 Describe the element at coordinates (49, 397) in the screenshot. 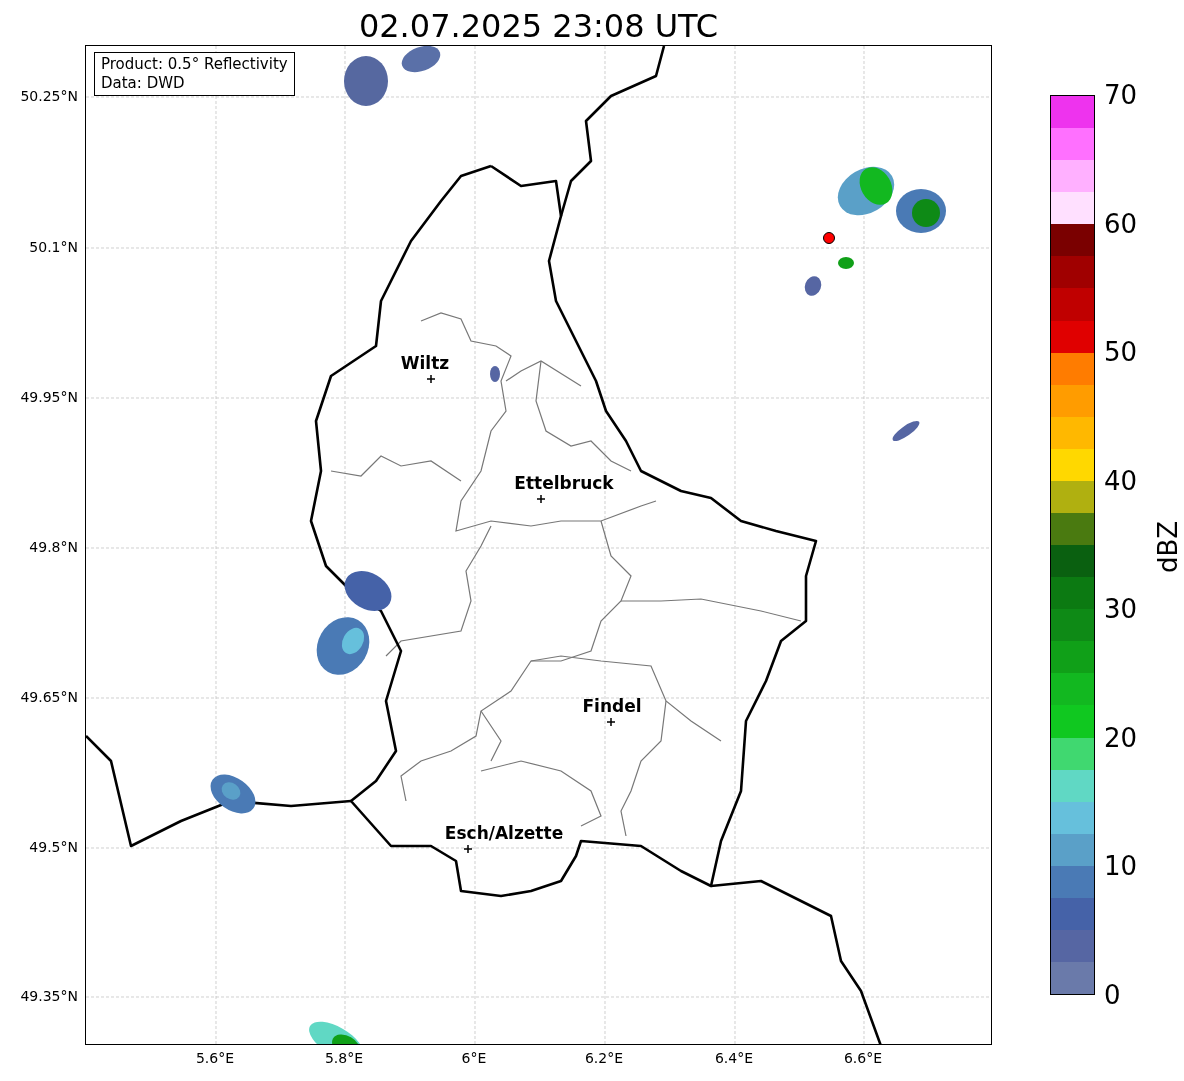

I see `latitude-label: 49.95°N` at that location.